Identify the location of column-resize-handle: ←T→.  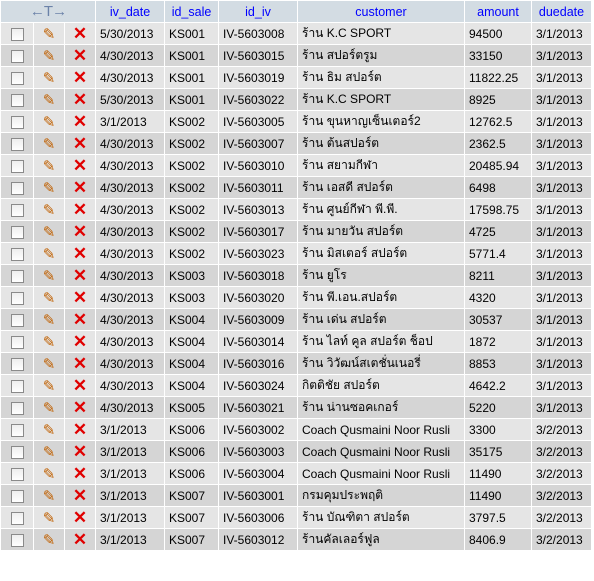
(48, 11).